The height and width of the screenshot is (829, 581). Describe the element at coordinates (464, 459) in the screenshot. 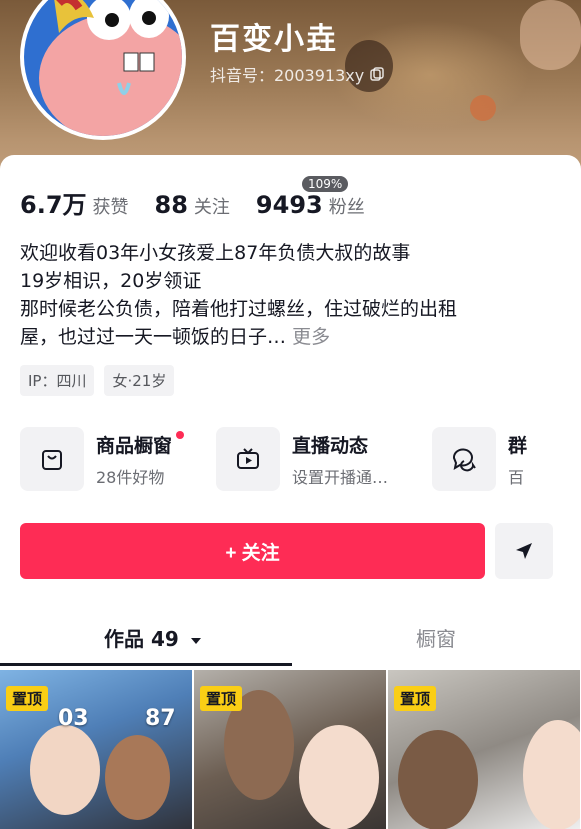

I see `chat-icon` at that location.